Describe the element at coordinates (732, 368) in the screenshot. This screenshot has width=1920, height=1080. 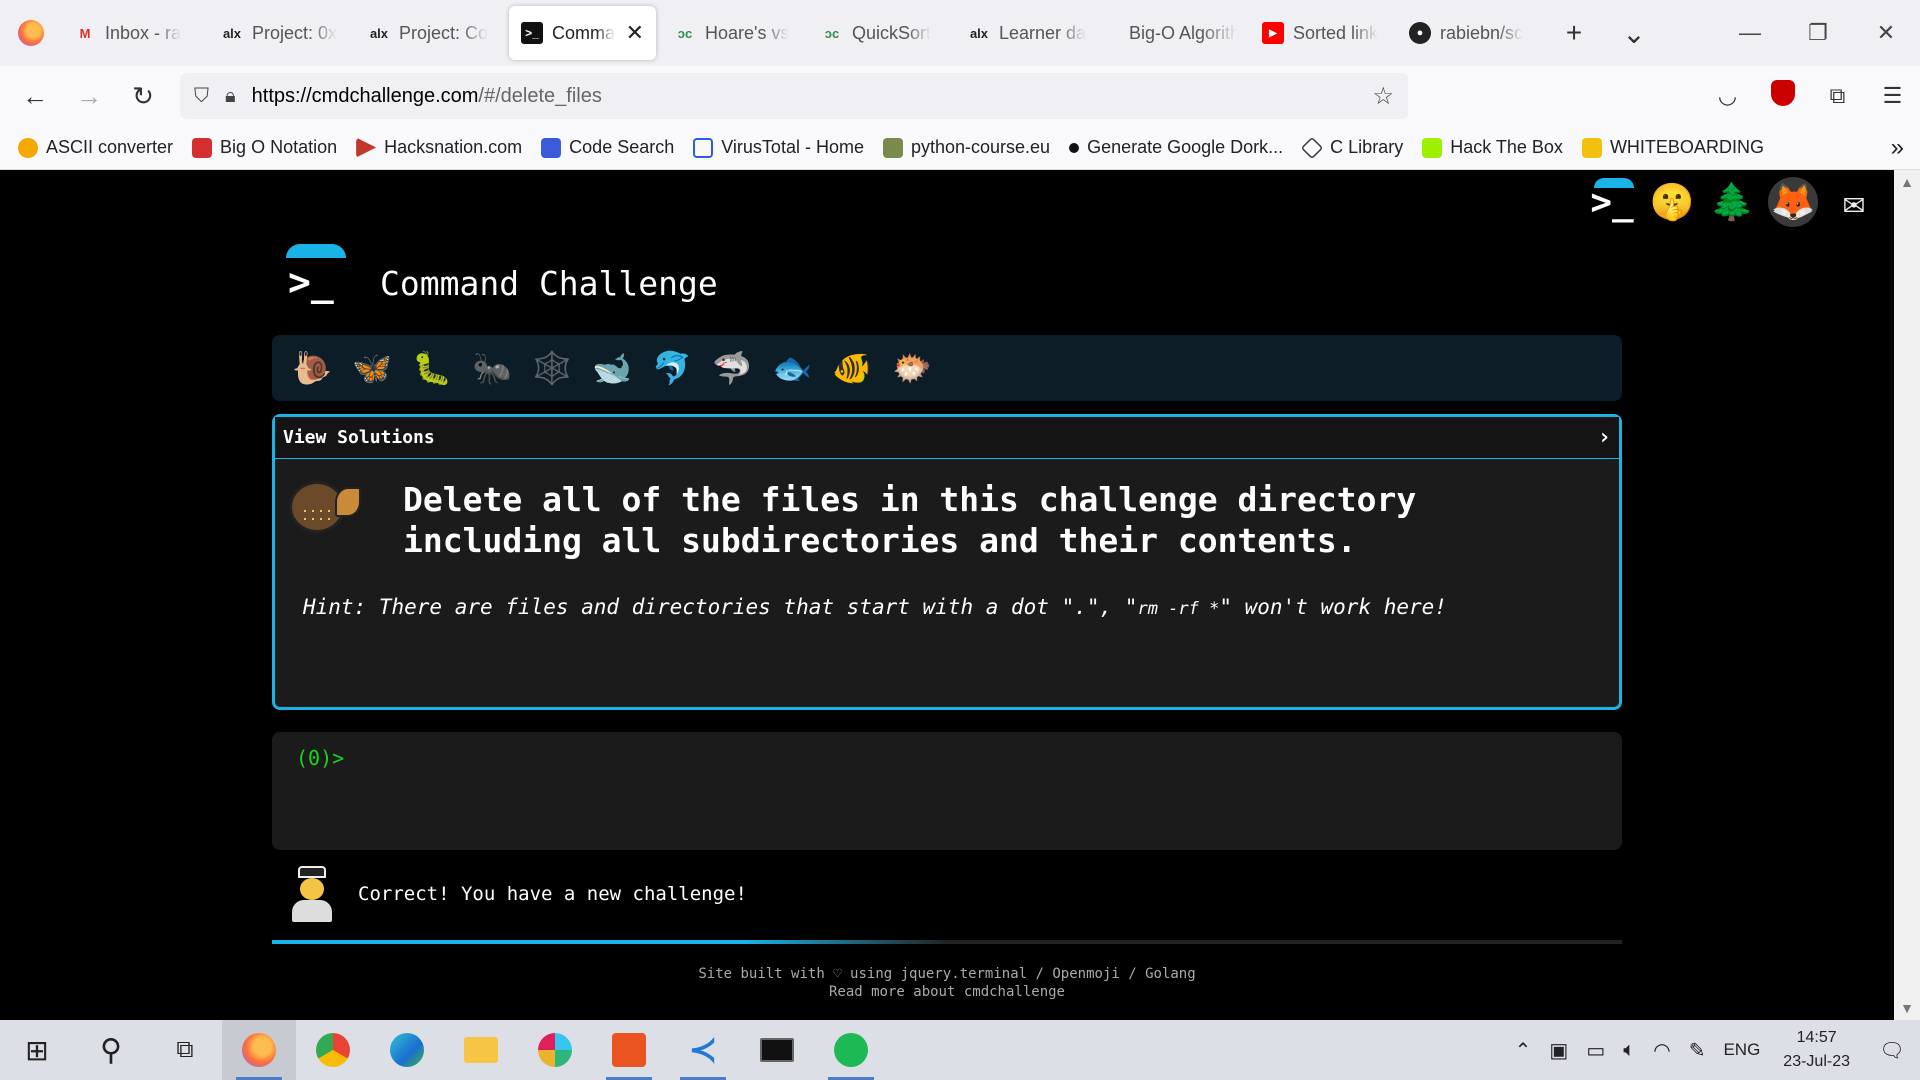
I see `shark-icon: 🦈` at that location.